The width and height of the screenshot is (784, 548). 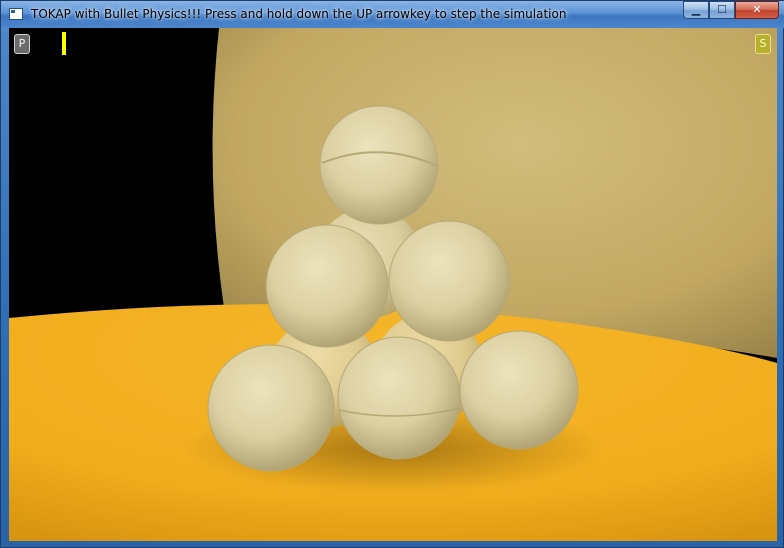 I want to click on app-icon, so click(x=16, y=14).